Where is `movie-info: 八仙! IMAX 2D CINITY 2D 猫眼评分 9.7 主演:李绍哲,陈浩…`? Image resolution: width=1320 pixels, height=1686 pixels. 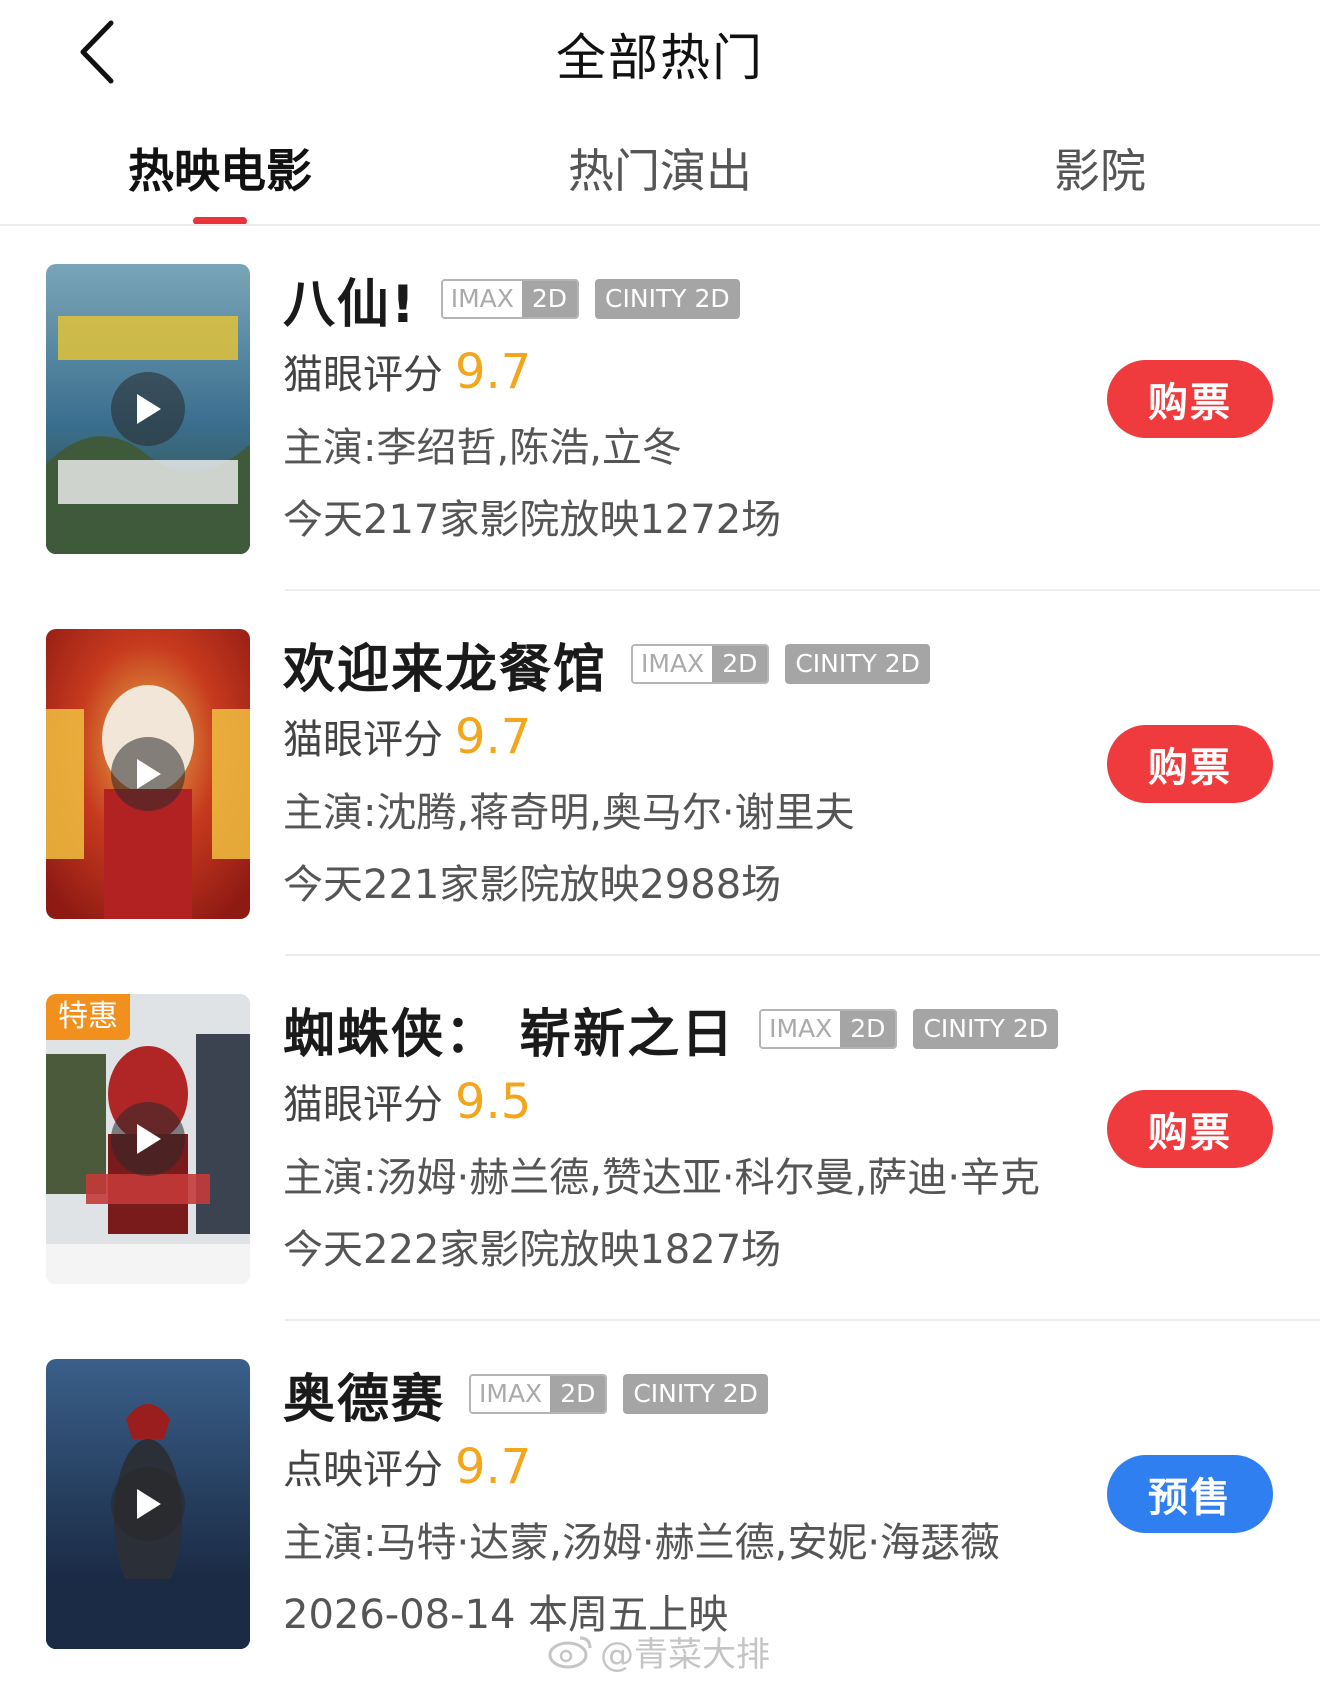
movie-info: 八仙! IMAX 2D CINITY 2D 猫眼评分 9.7 主演:李绍哲,陈浩… is located at coordinates (683, 408).